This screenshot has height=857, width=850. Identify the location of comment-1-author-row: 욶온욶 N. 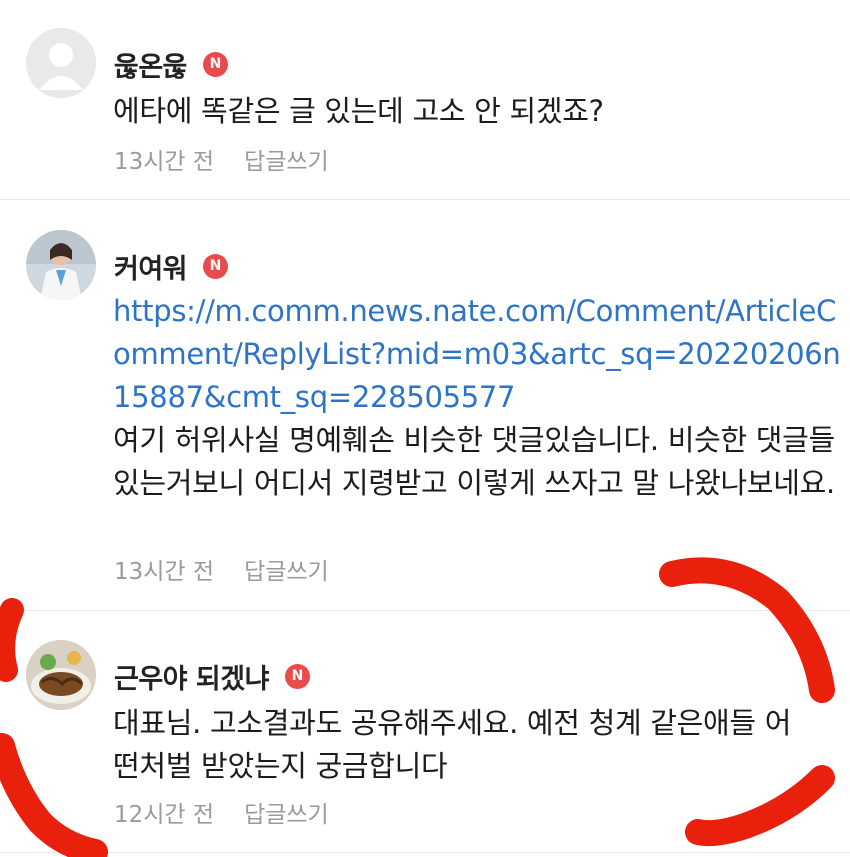
(171, 64).